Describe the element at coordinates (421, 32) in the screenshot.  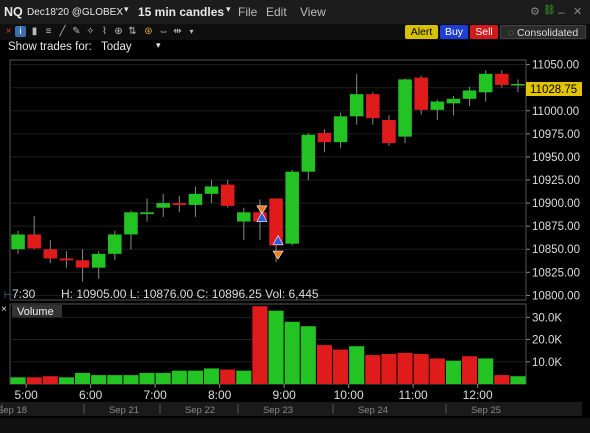
I see `alert-button: Alert` at that location.